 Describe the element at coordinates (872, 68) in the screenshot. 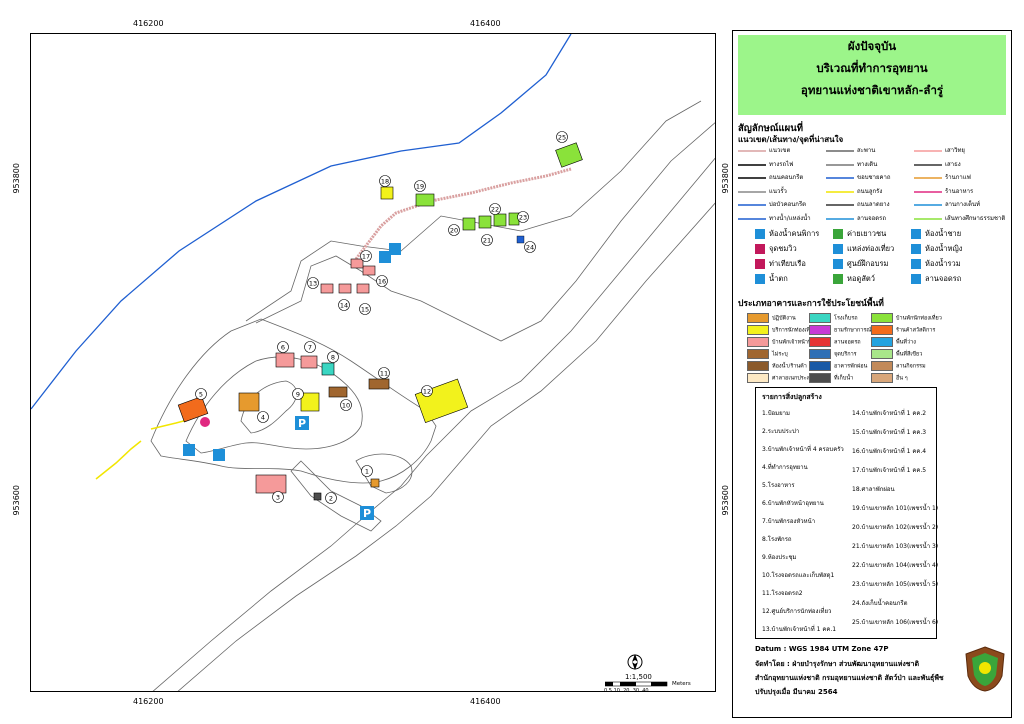

I see `title-line-2: บริเวณที่ทำการอุทยาน` at that location.